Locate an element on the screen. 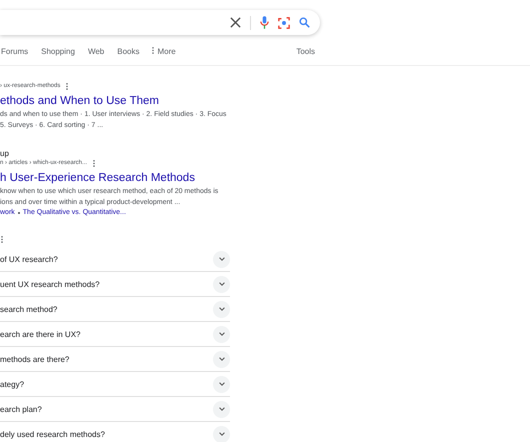  question-row: earch are there in UX? is located at coordinates (115, 334).